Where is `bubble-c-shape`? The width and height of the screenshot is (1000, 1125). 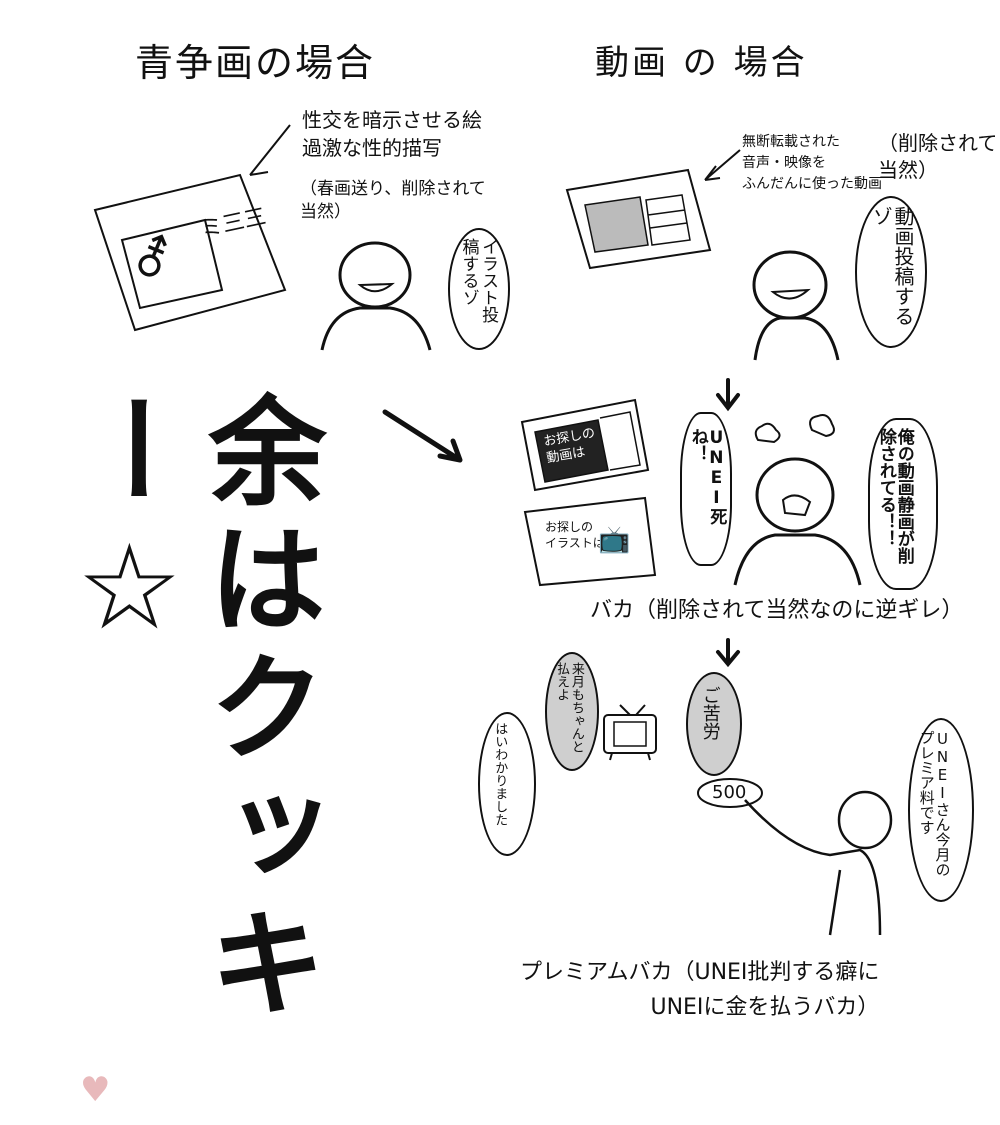
bubble-c-shape is located at coordinates (507, 784).